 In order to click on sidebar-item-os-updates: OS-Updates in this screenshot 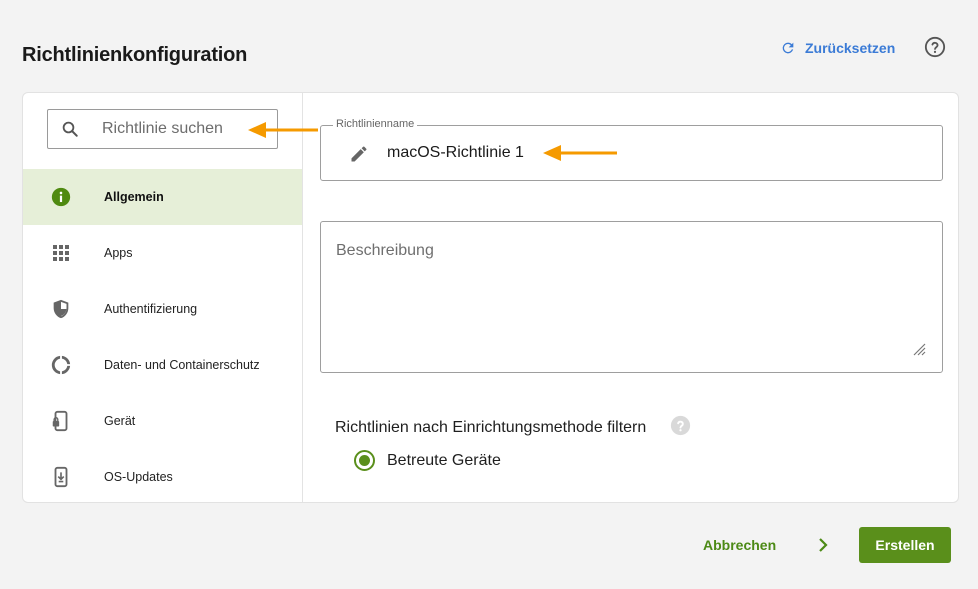, I will do `click(162, 475)`.